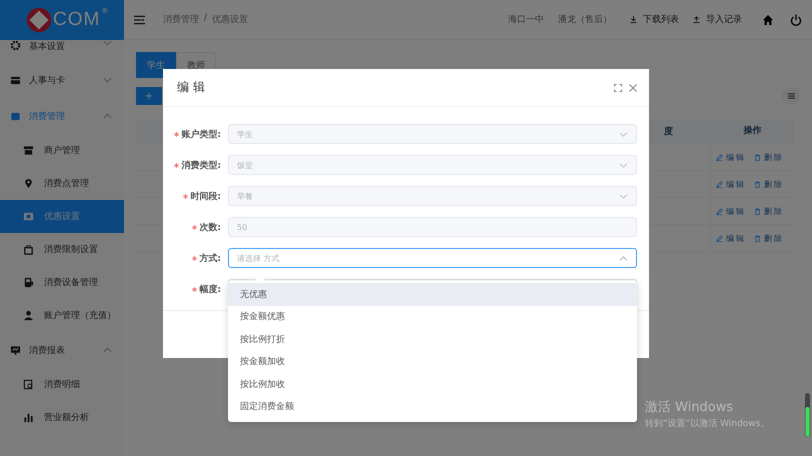 This screenshot has width=812, height=456. What do you see at coordinates (205, 196) in the screenshot?
I see `field-label: 时间段:` at bounding box center [205, 196].